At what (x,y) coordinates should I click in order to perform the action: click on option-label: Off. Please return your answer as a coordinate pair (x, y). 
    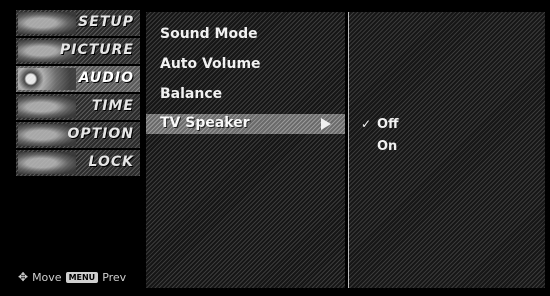
    Looking at the image, I should click on (388, 124).